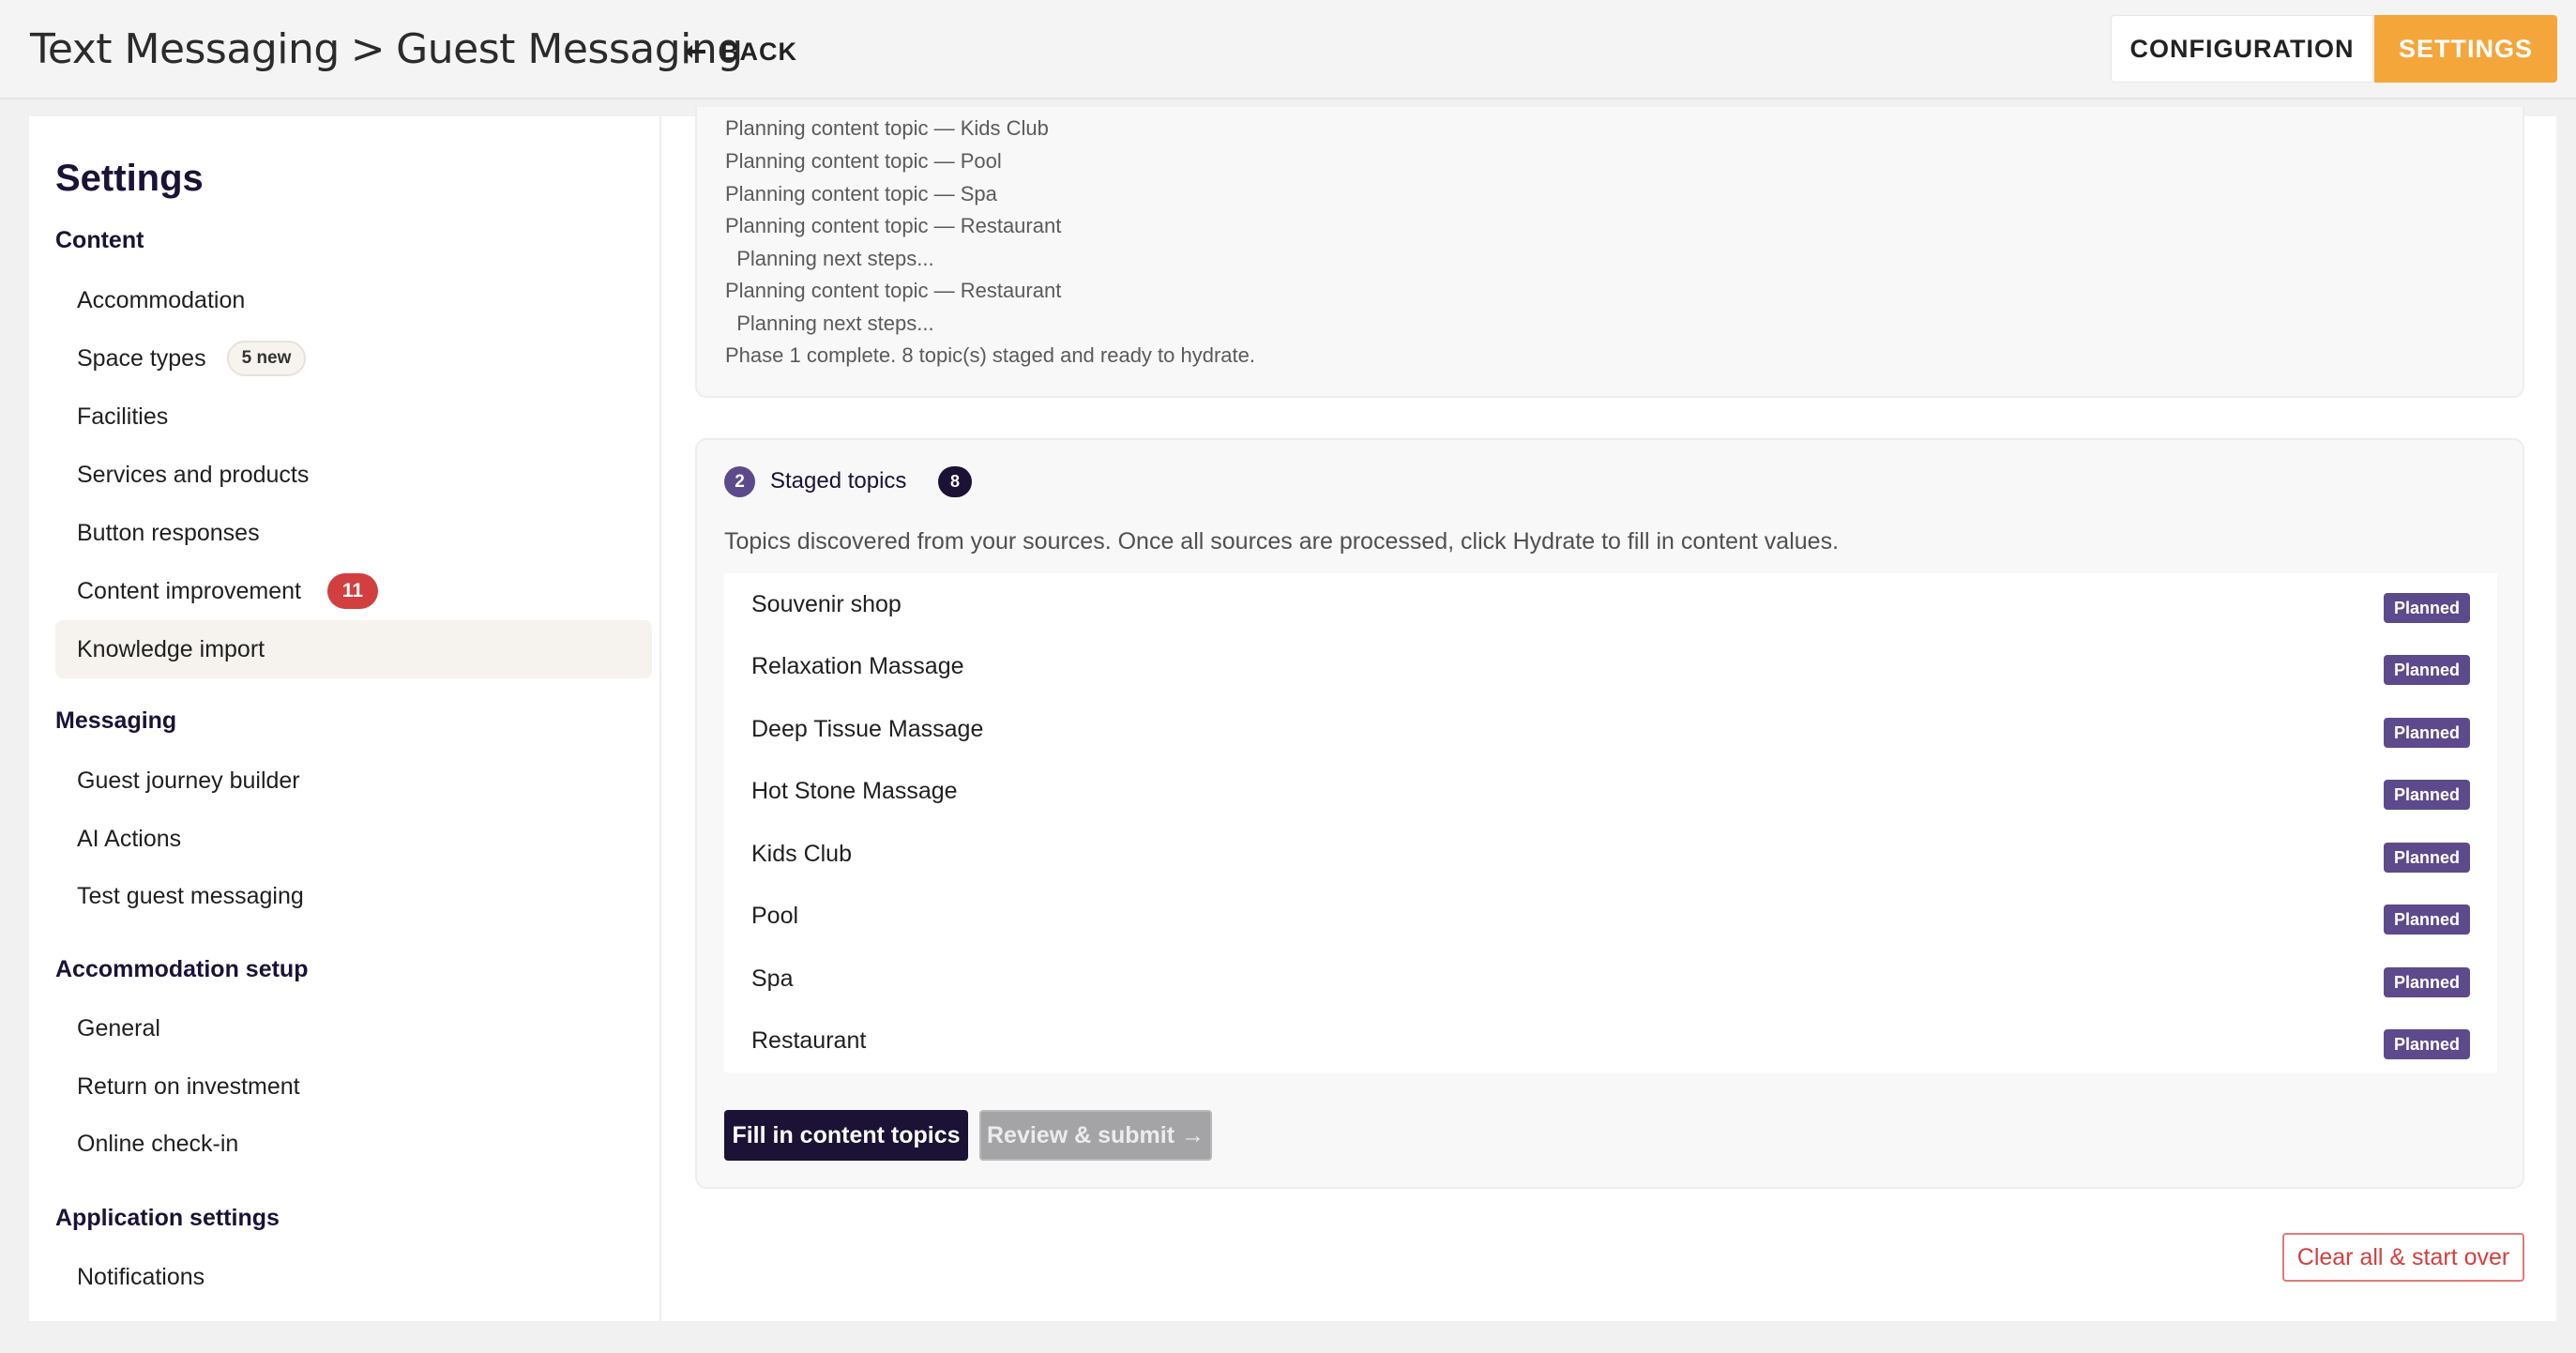 The width and height of the screenshot is (2576, 1353). What do you see at coordinates (1610, 1041) in the screenshot?
I see `list-item: Restaurant Planned` at bounding box center [1610, 1041].